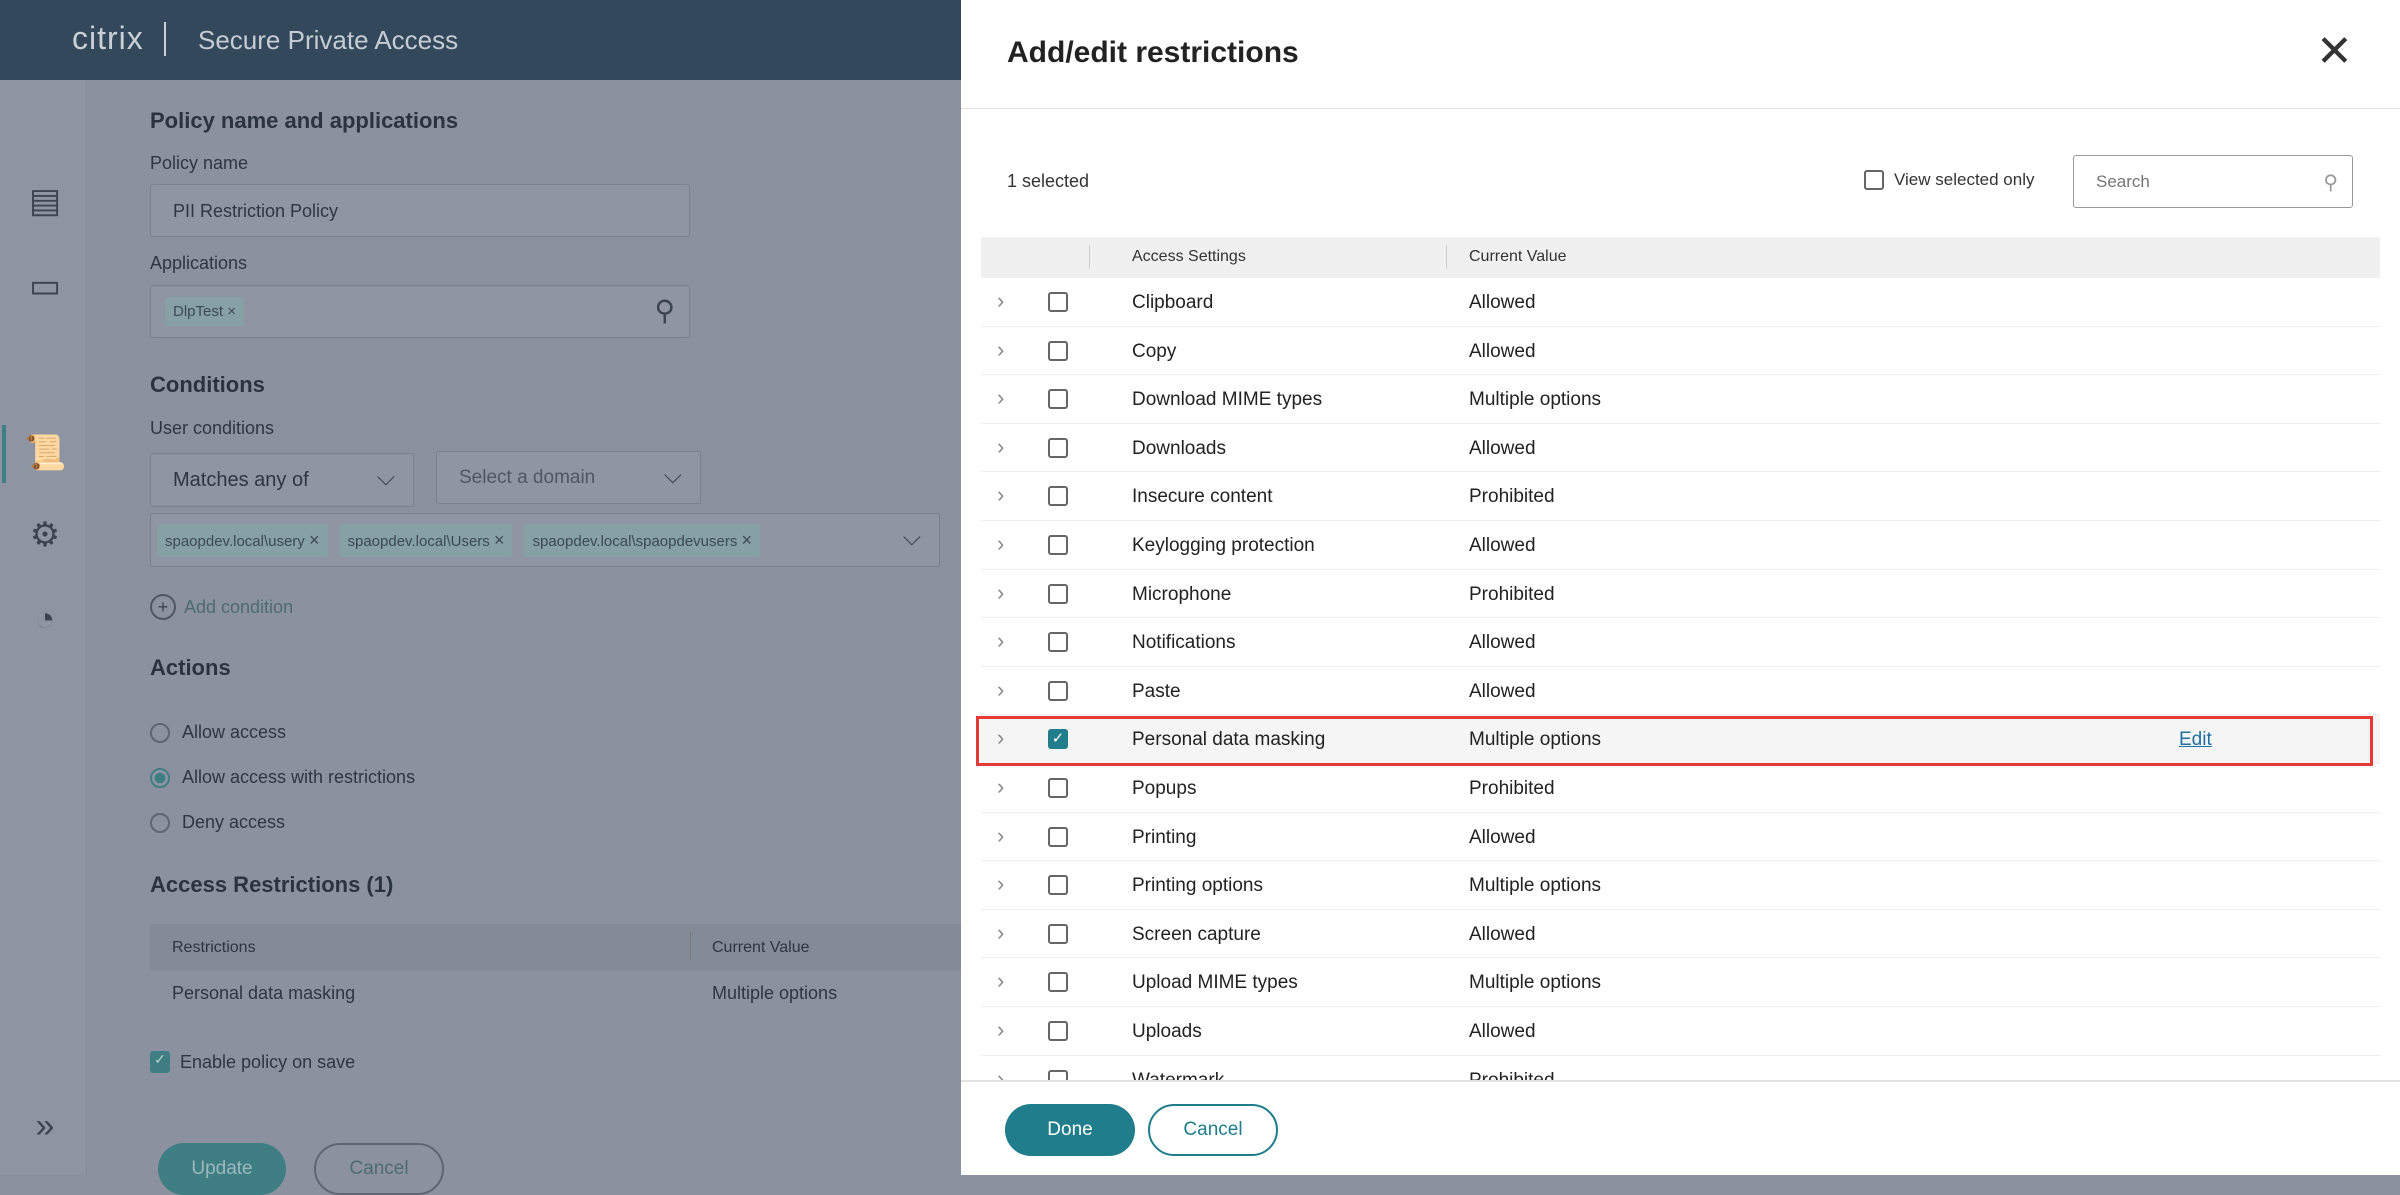 Image resolution: width=2400 pixels, height=1195 pixels. Describe the element at coordinates (420, 210) in the screenshot. I see `policy-name-input: PII Restriction Policy` at that location.